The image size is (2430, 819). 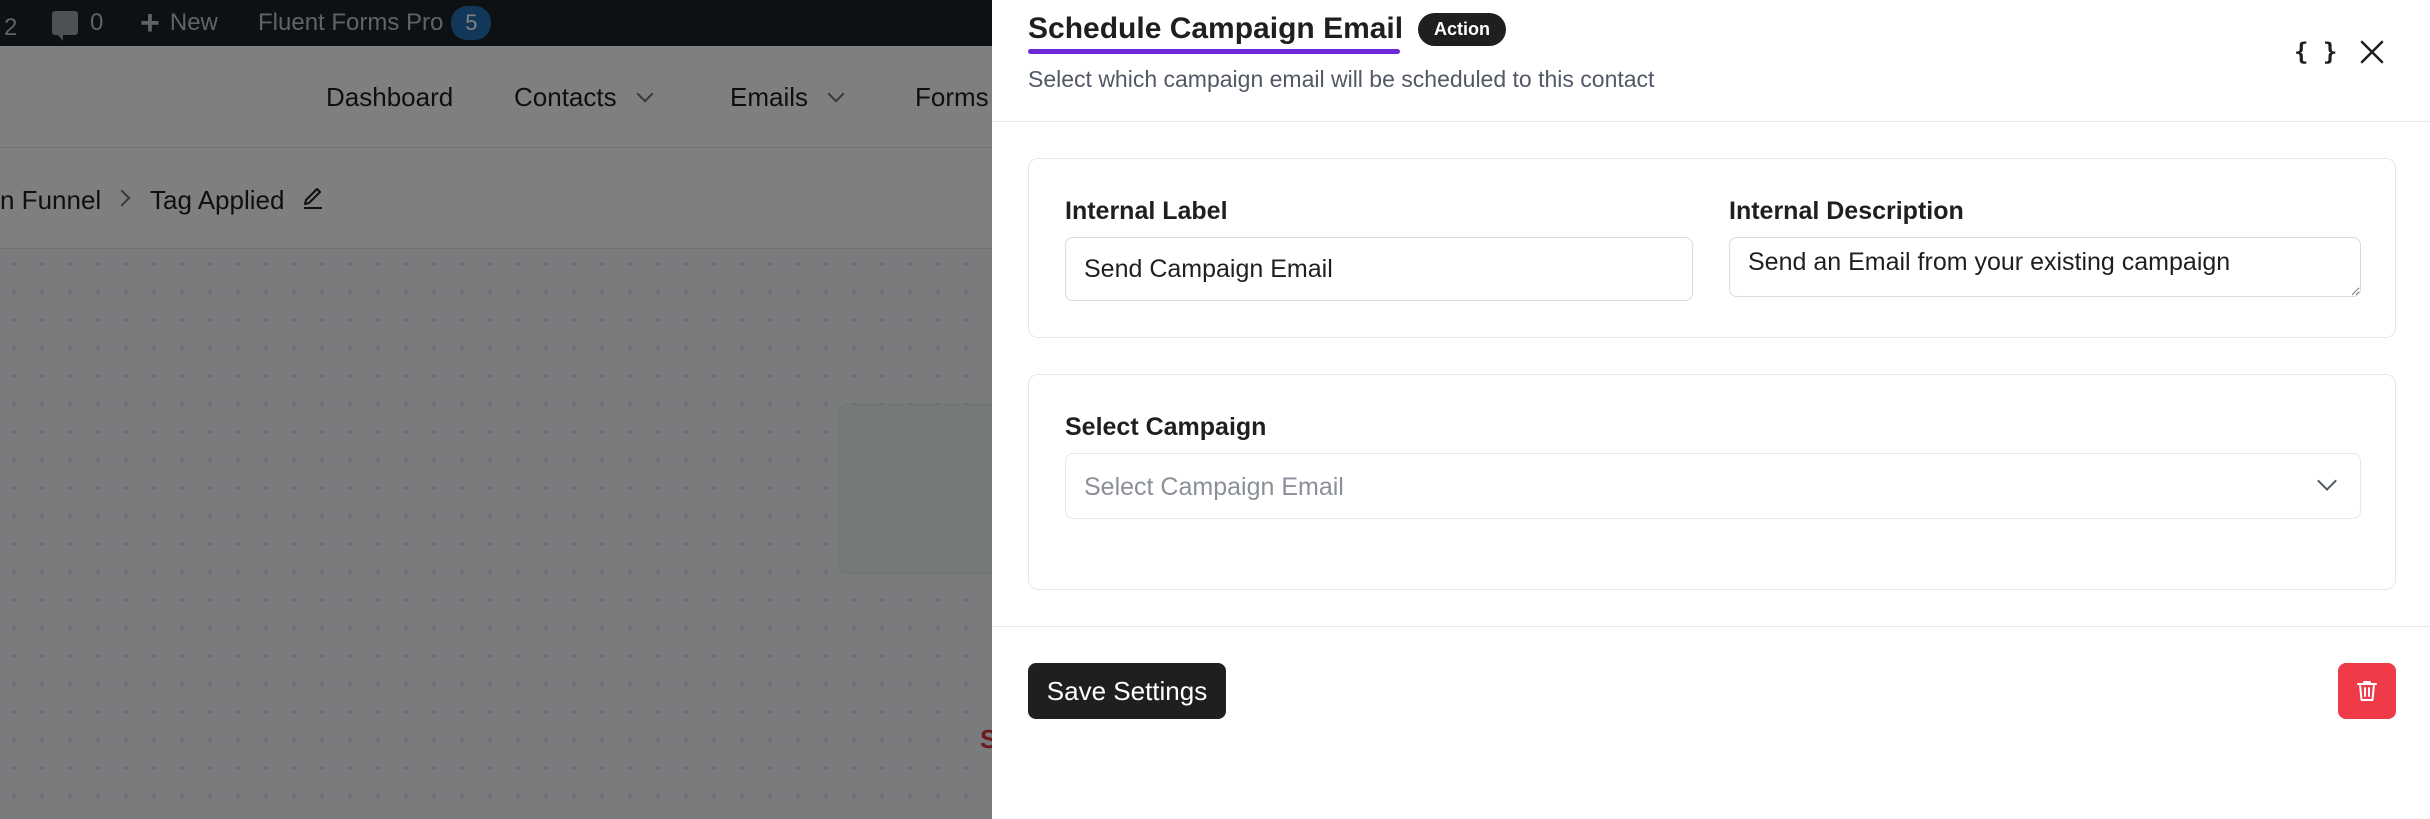 I want to click on delete-button, so click(x=2367, y=691).